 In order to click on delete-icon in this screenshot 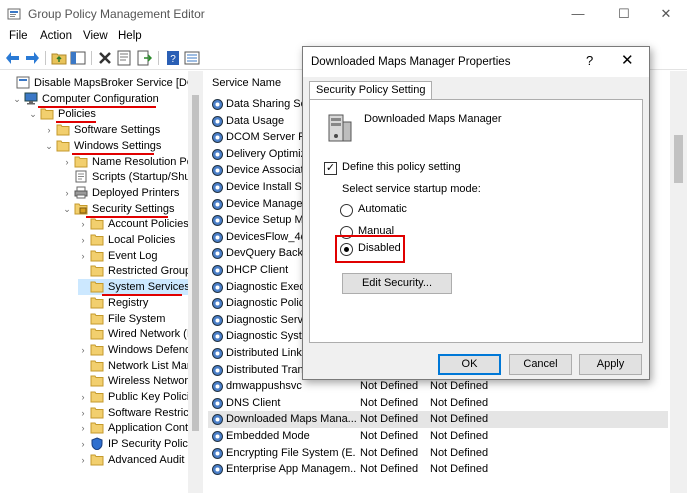, I will do `click(105, 58)`.